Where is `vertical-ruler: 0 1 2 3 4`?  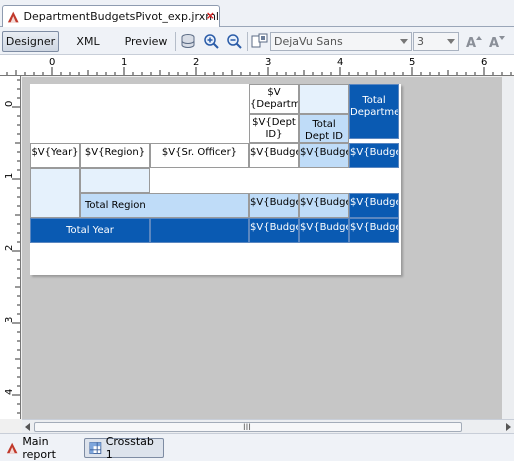
vertical-ruler: 0 1 2 3 4 is located at coordinates (10, 247).